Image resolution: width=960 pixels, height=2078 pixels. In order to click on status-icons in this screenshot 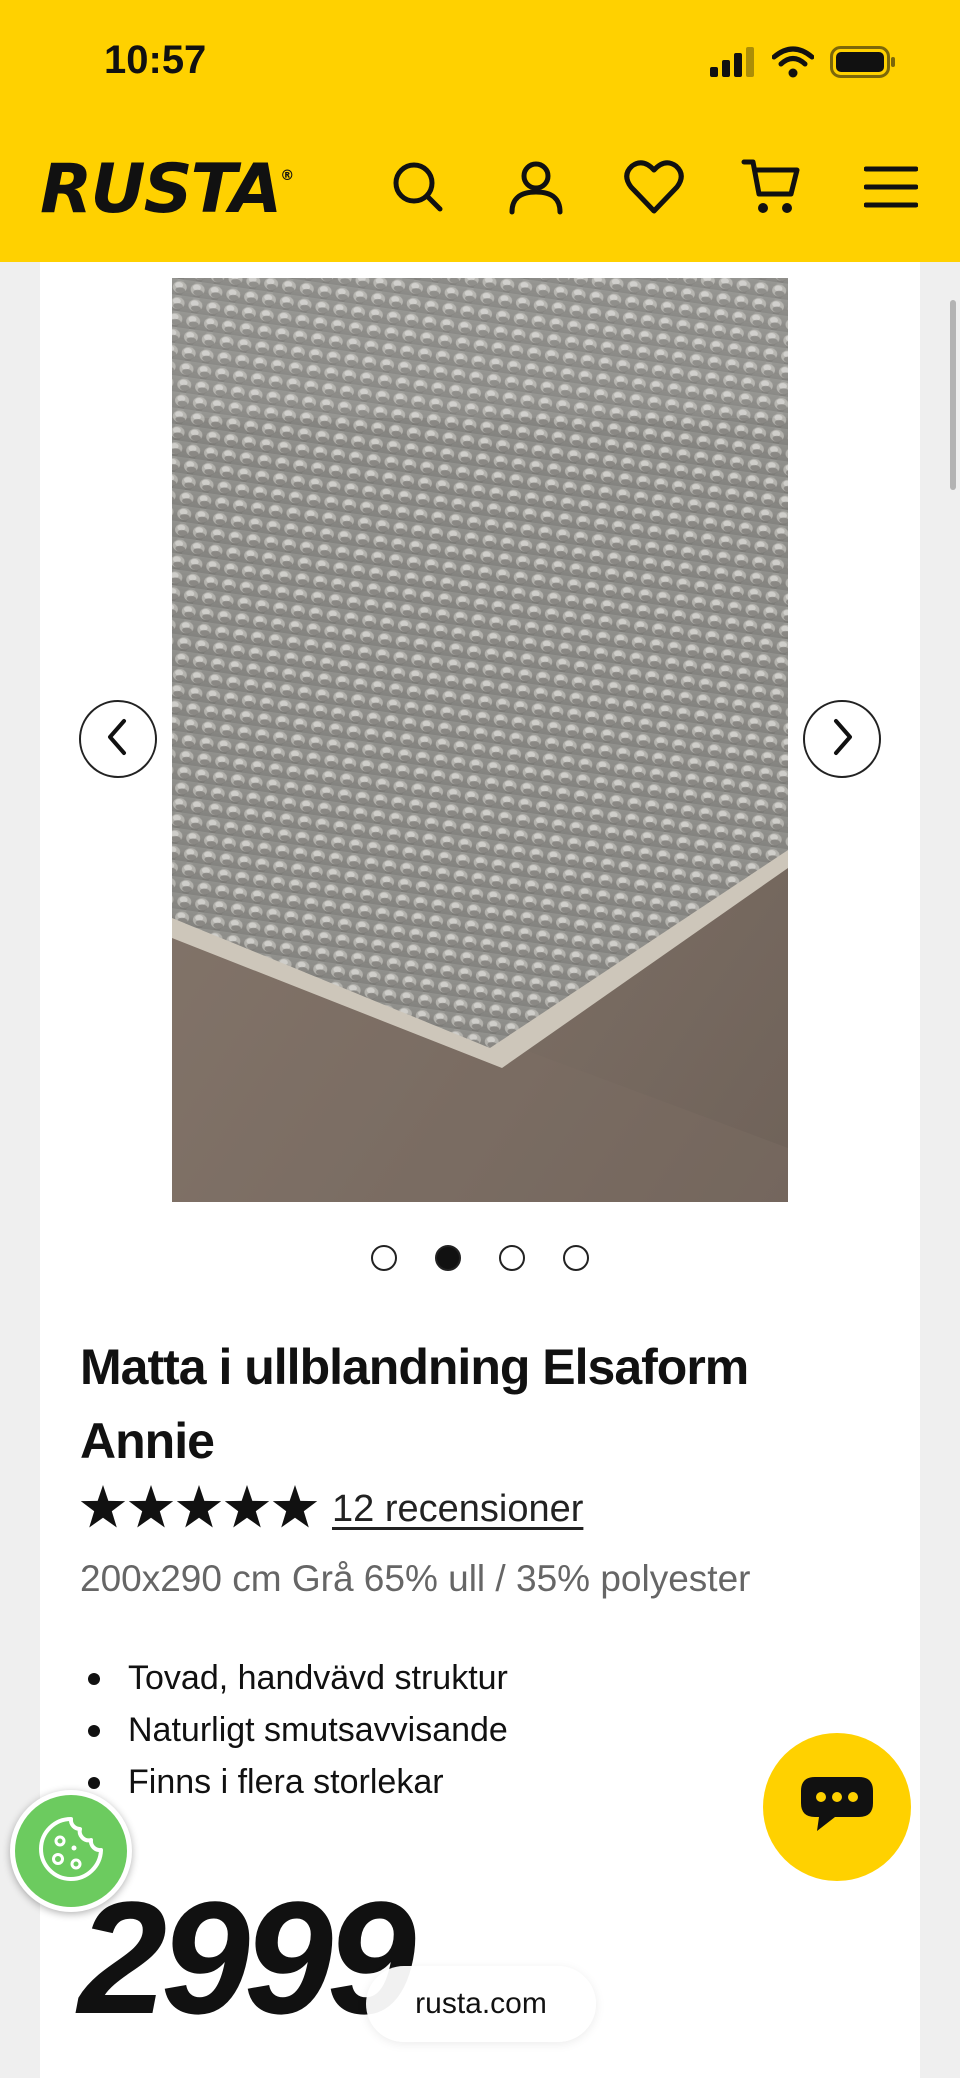, I will do `click(803, 64)`.